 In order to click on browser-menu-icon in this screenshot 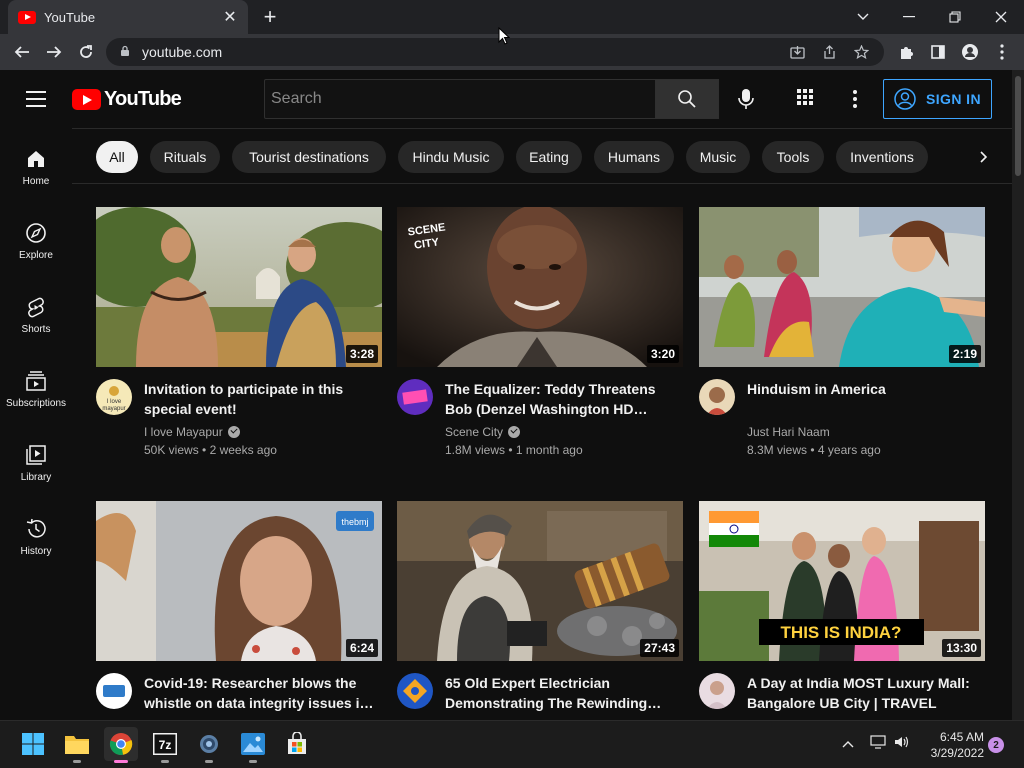, I will do `click(1002, 52)`.